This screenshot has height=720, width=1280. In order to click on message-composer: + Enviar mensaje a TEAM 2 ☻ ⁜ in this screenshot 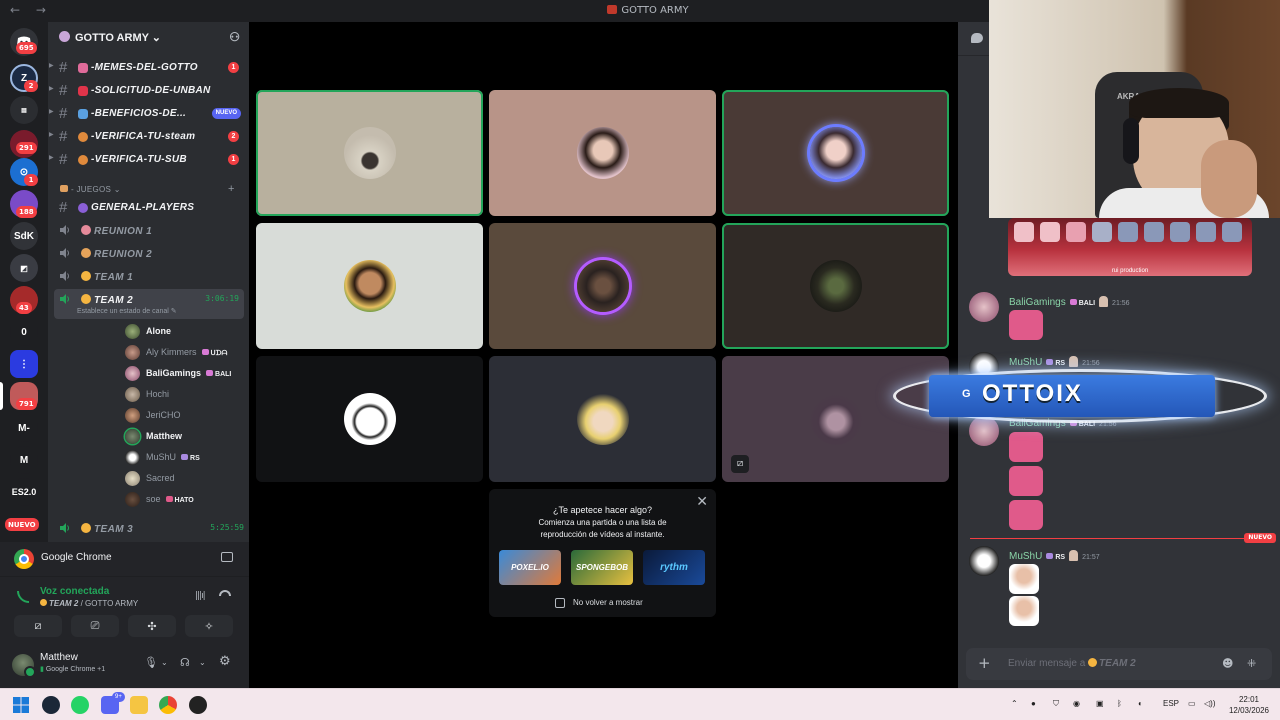, I will do `click(1119, 664)`.